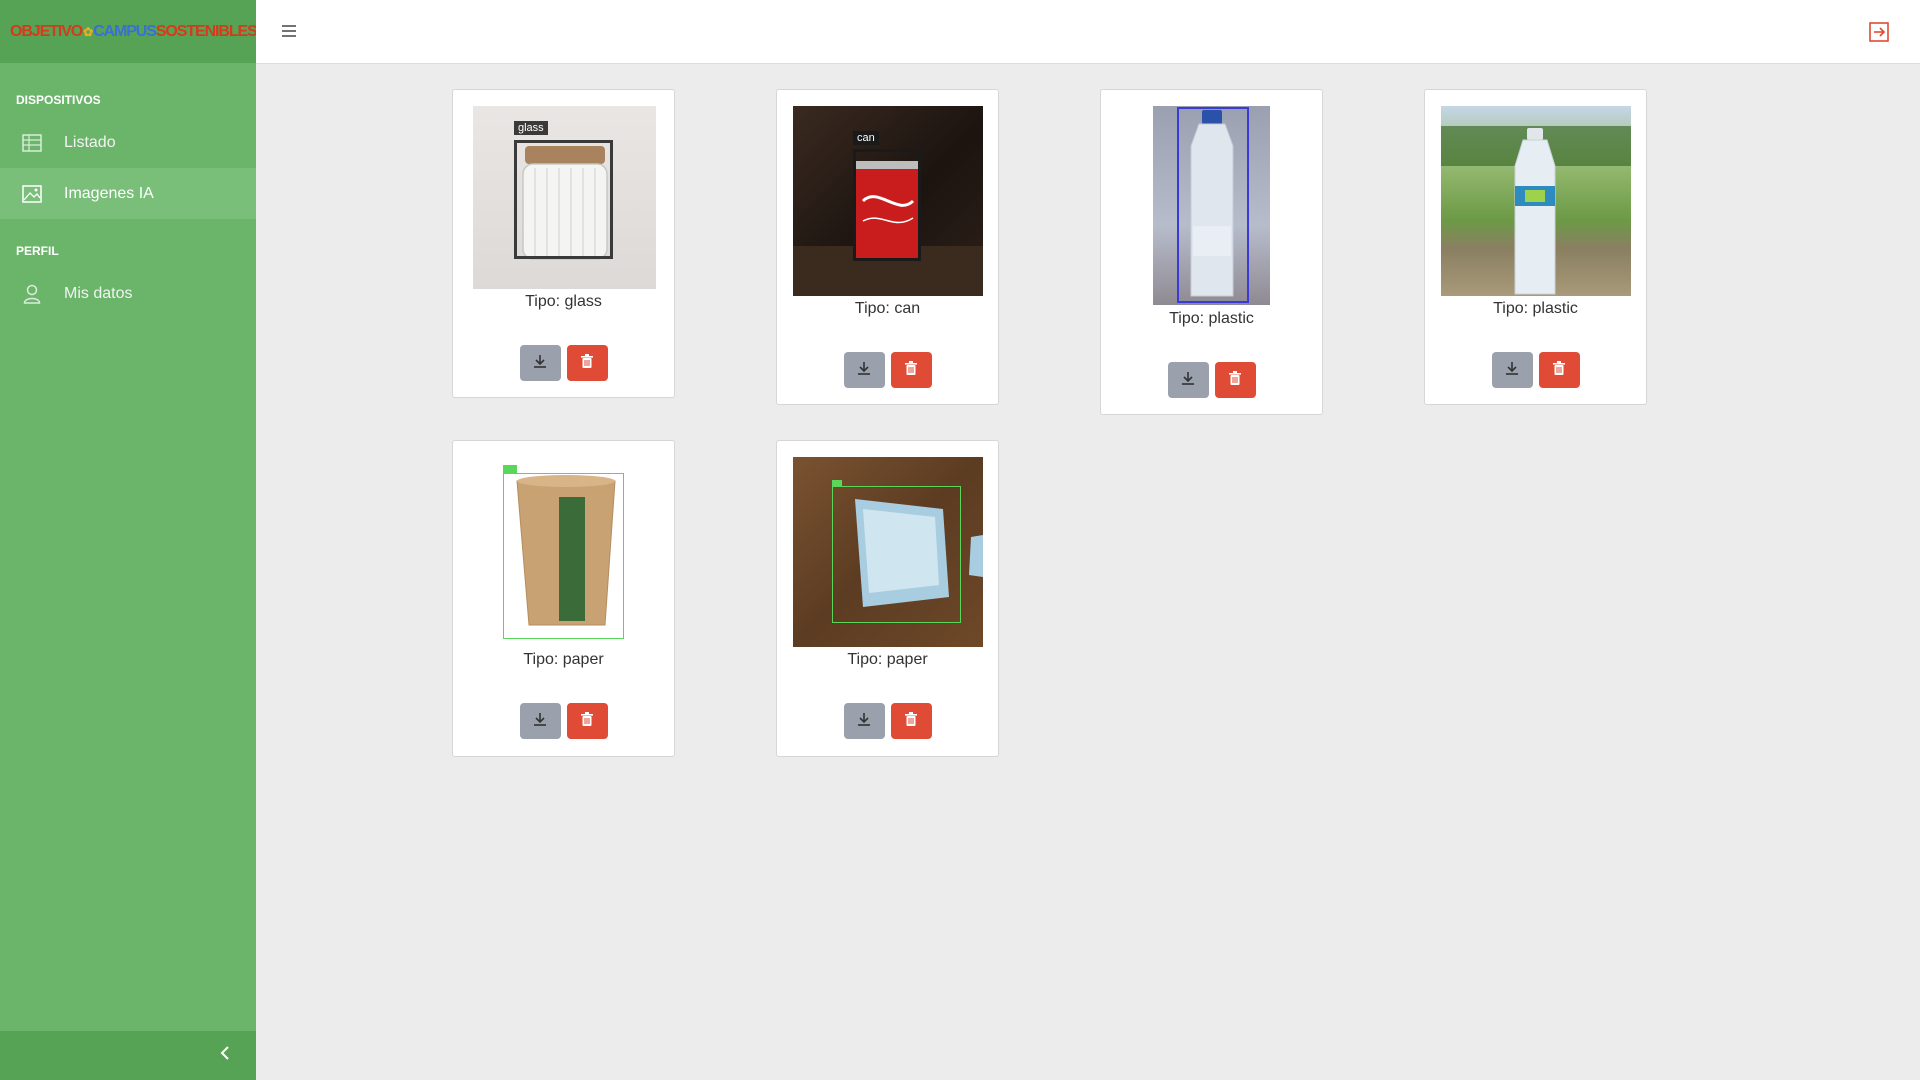  I want to click on topbar, so click(1088, 32).